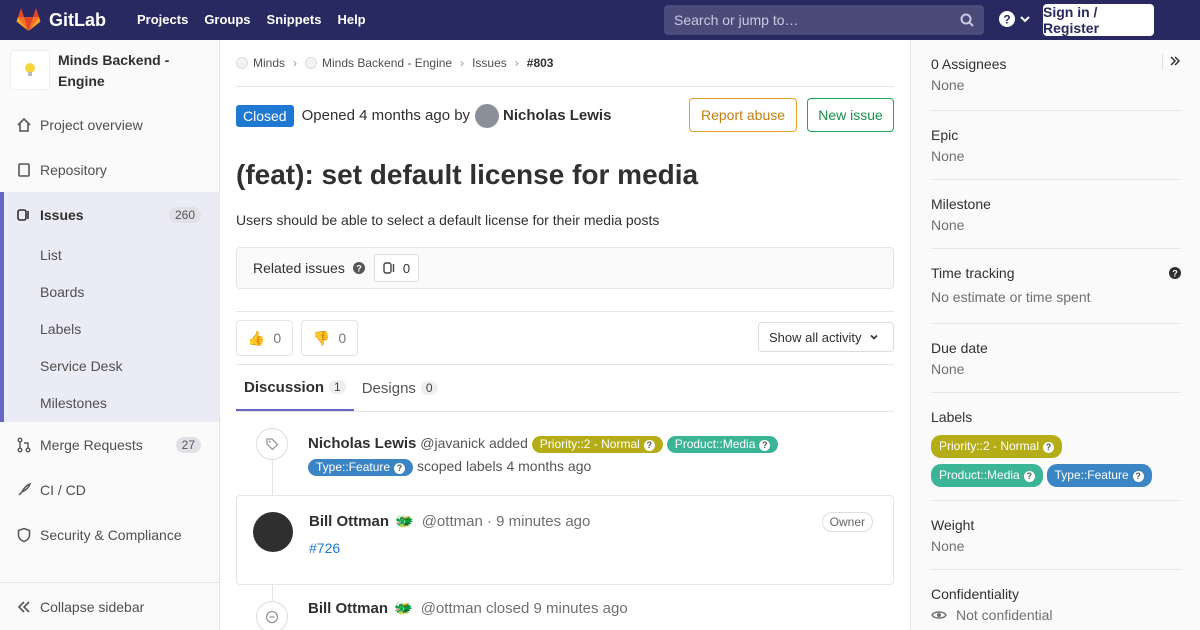 The width and height of the screenshot is (1200, 630). What do you see at coordinates (77, 19) in the screenshot?
I see `brand-name: GitLab` at bounding box center [77, 19].